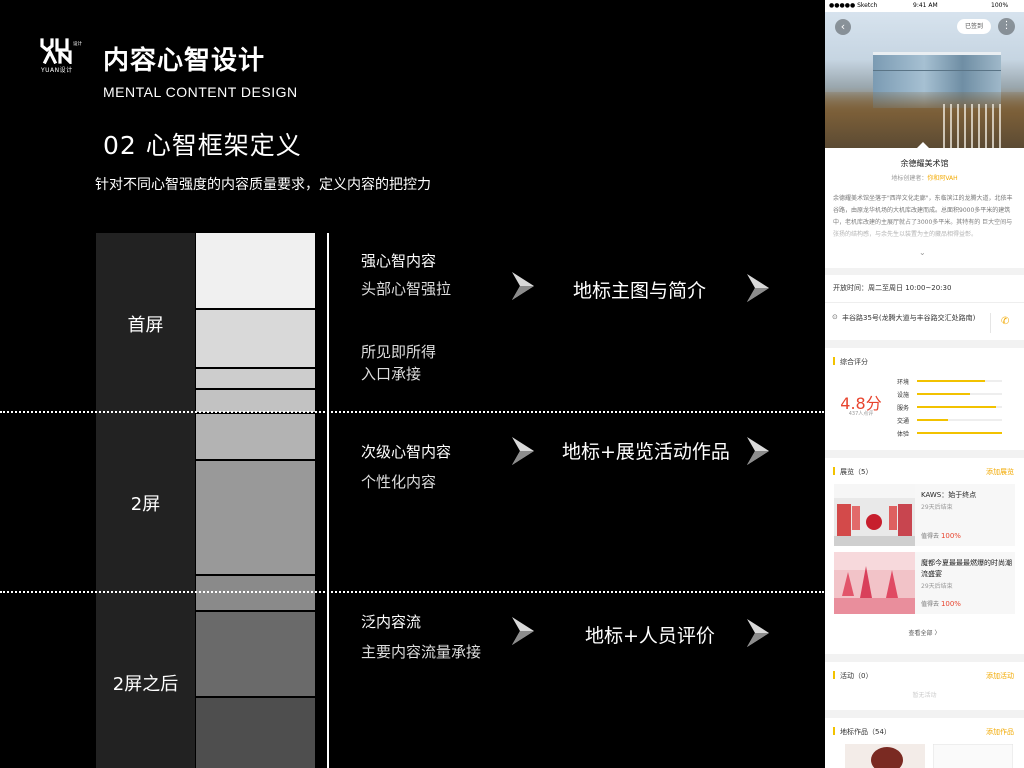 The width and height of the screenshot is (1024, 768). What do you see at coordinates (942, 178) in the screenshot?
I see `creator-name: 你和阿VAH` at bounding box center [942, 178].